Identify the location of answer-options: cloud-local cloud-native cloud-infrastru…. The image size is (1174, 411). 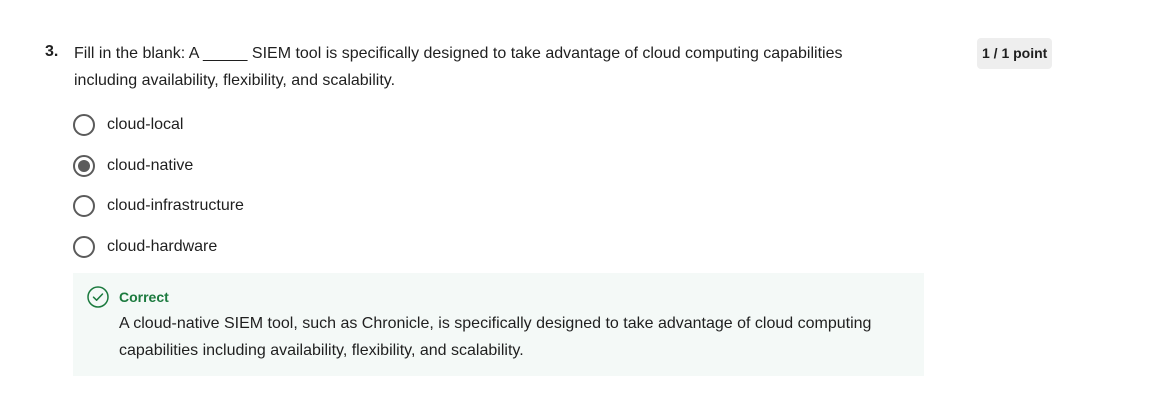
(158, 194).